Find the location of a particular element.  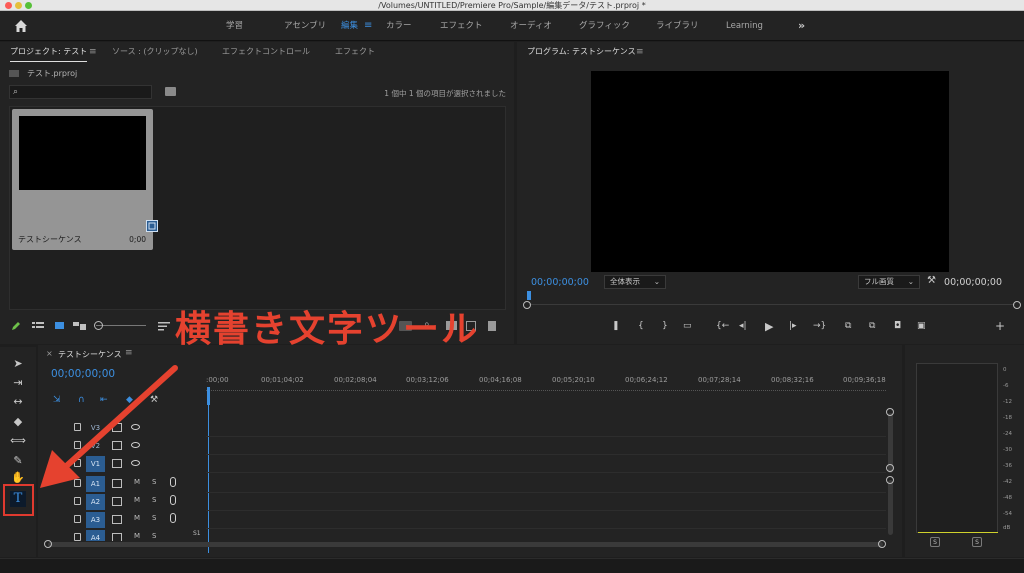

selection-tool-icon: ➤ is located at coordinates (18, 364).